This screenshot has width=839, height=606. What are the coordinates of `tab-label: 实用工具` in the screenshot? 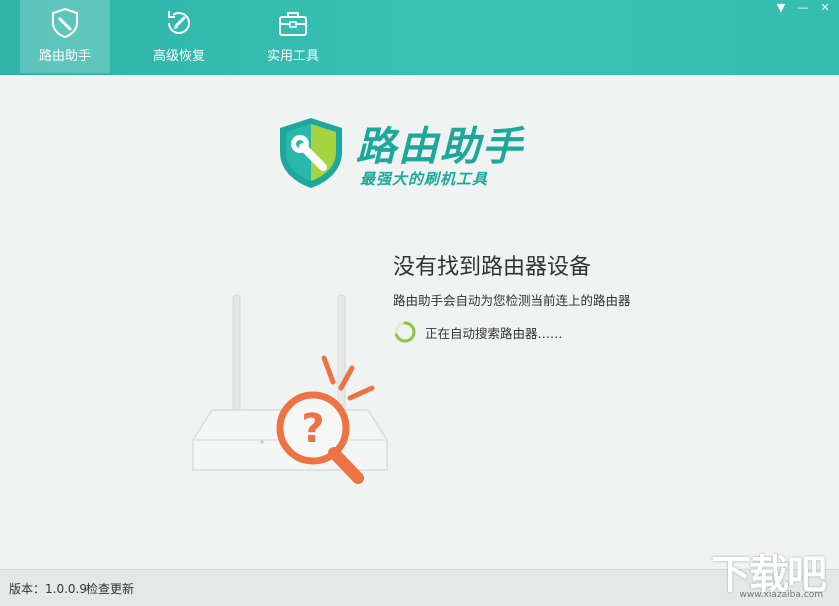 It's located at (292, 56).